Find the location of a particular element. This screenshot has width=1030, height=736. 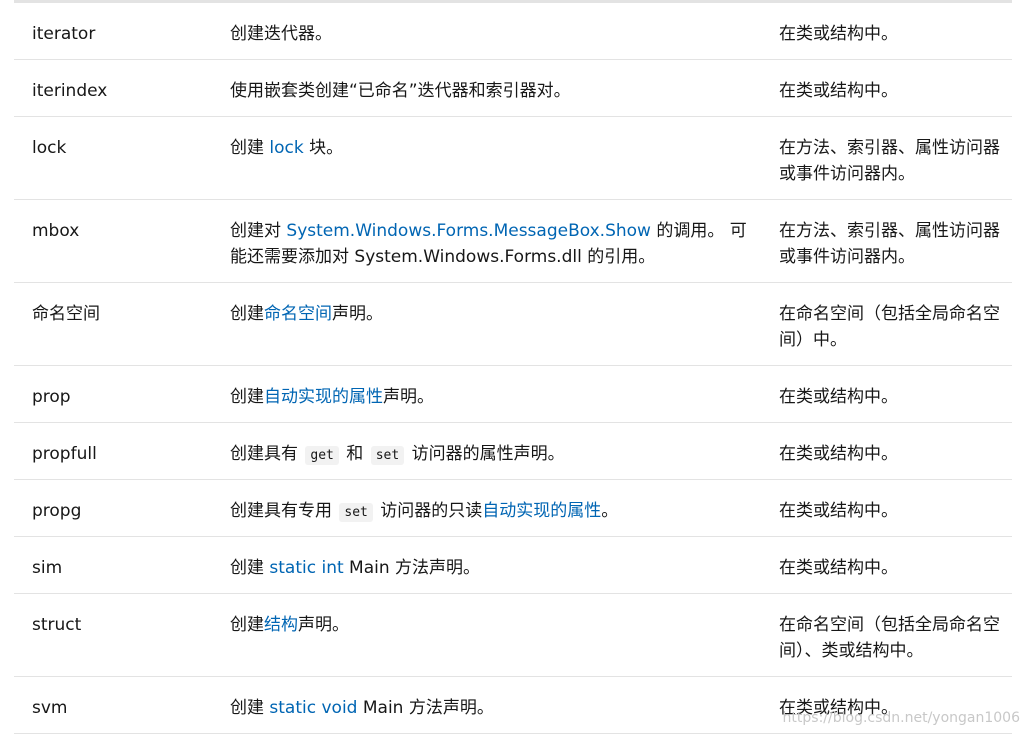

table-row: propg 创建具有专用 set 访问器的只读自动实现的属性。 在类或结构中。 is located at coordinates (513, 508).